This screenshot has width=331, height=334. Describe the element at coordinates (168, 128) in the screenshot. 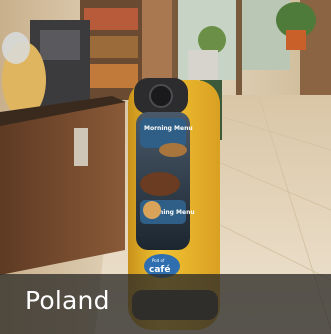

I see `screen-banner-text: Morning Menu` at that location.